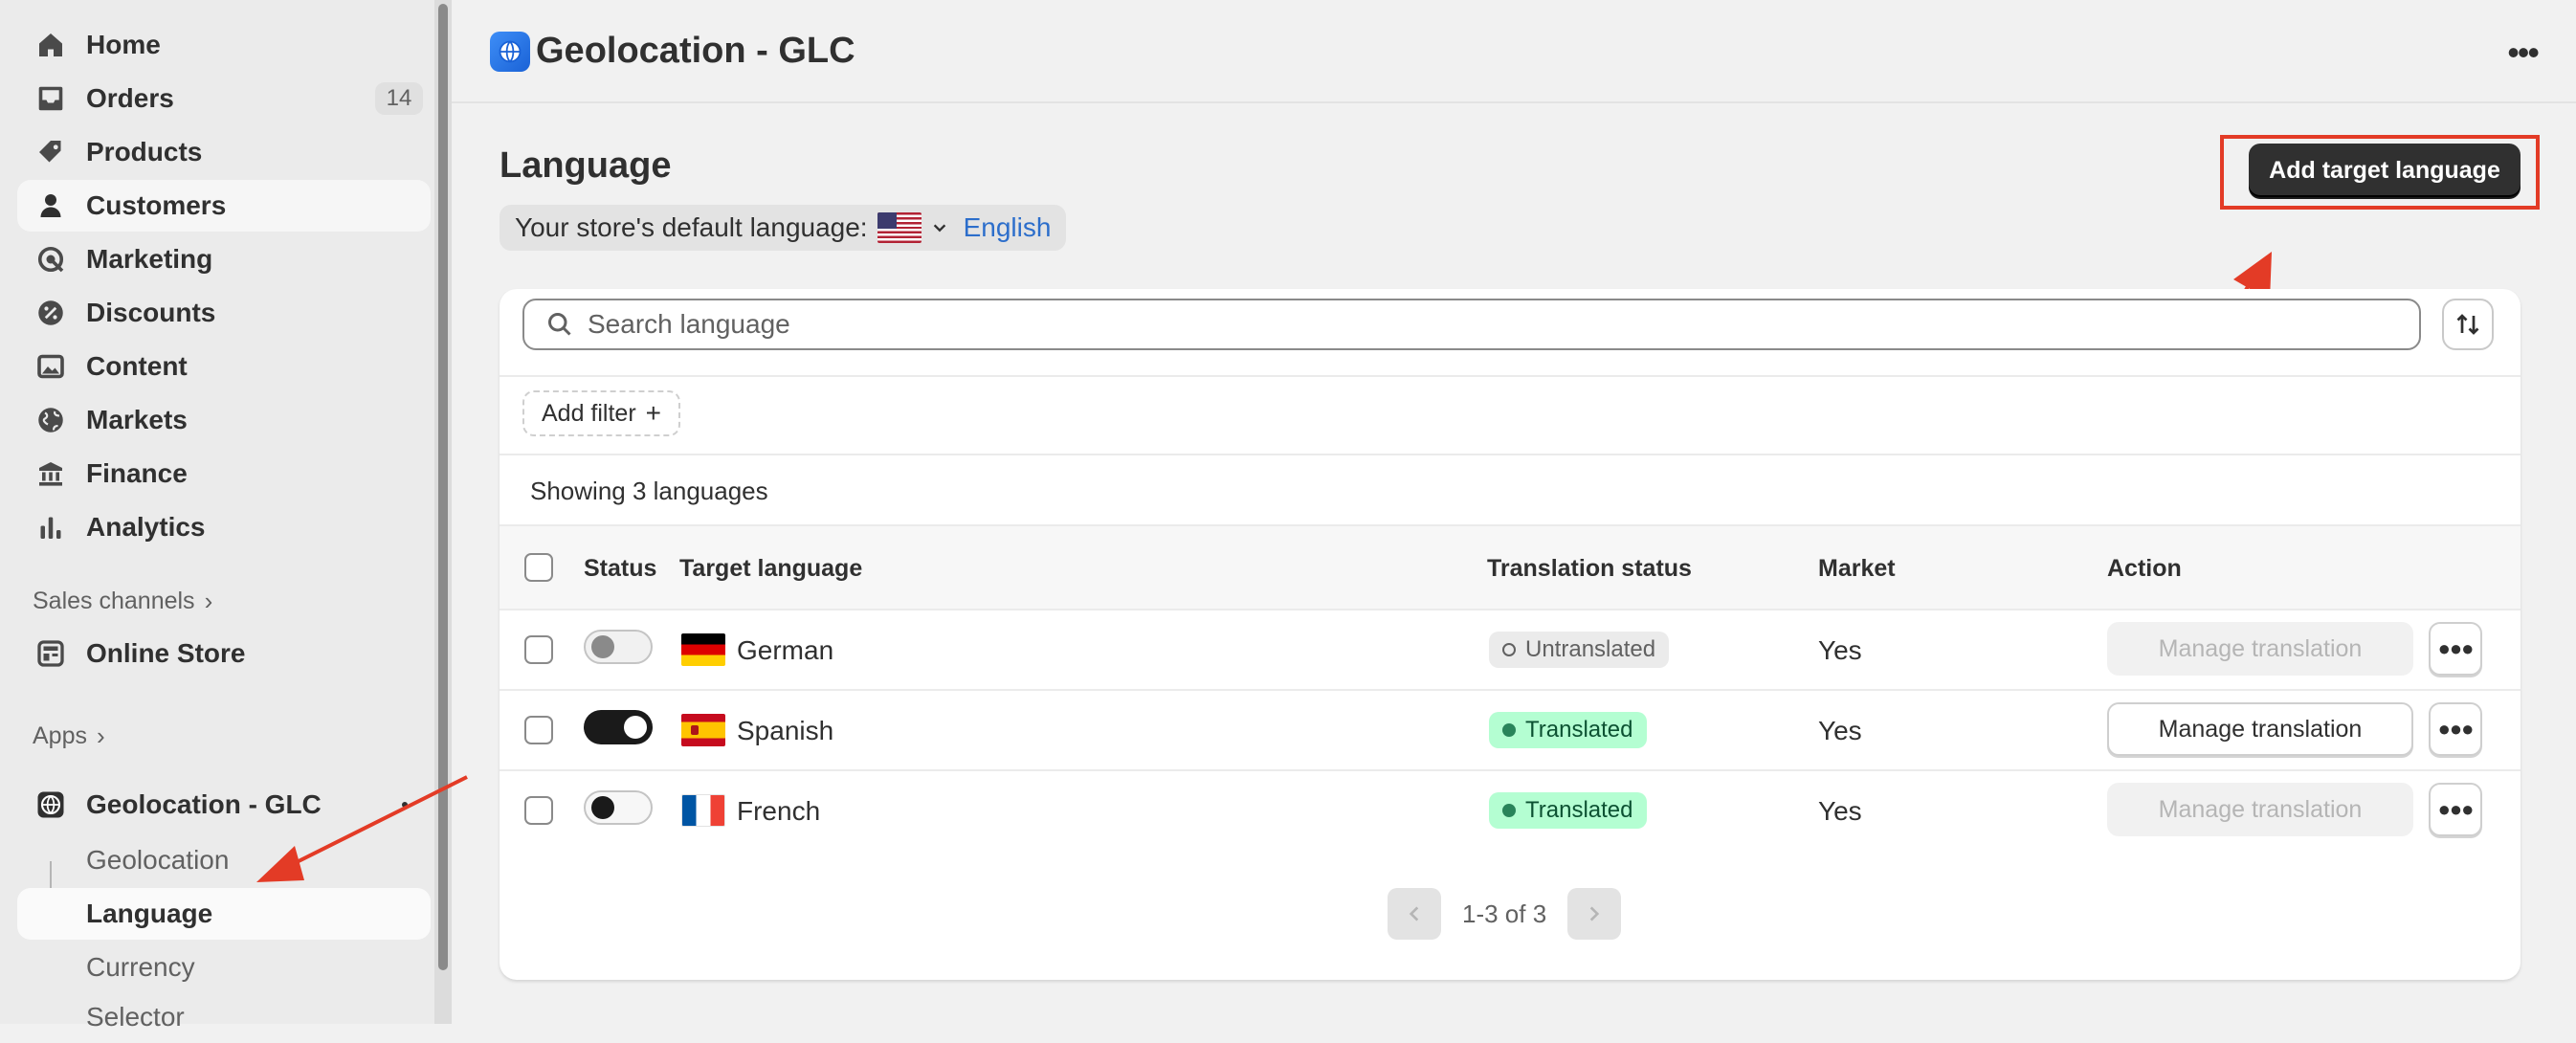 This screenshot has height=1043, width=2576. Describe the element at coordinates (703, 730) in the screenshot. I see `spanish-flag-icon` at that location.